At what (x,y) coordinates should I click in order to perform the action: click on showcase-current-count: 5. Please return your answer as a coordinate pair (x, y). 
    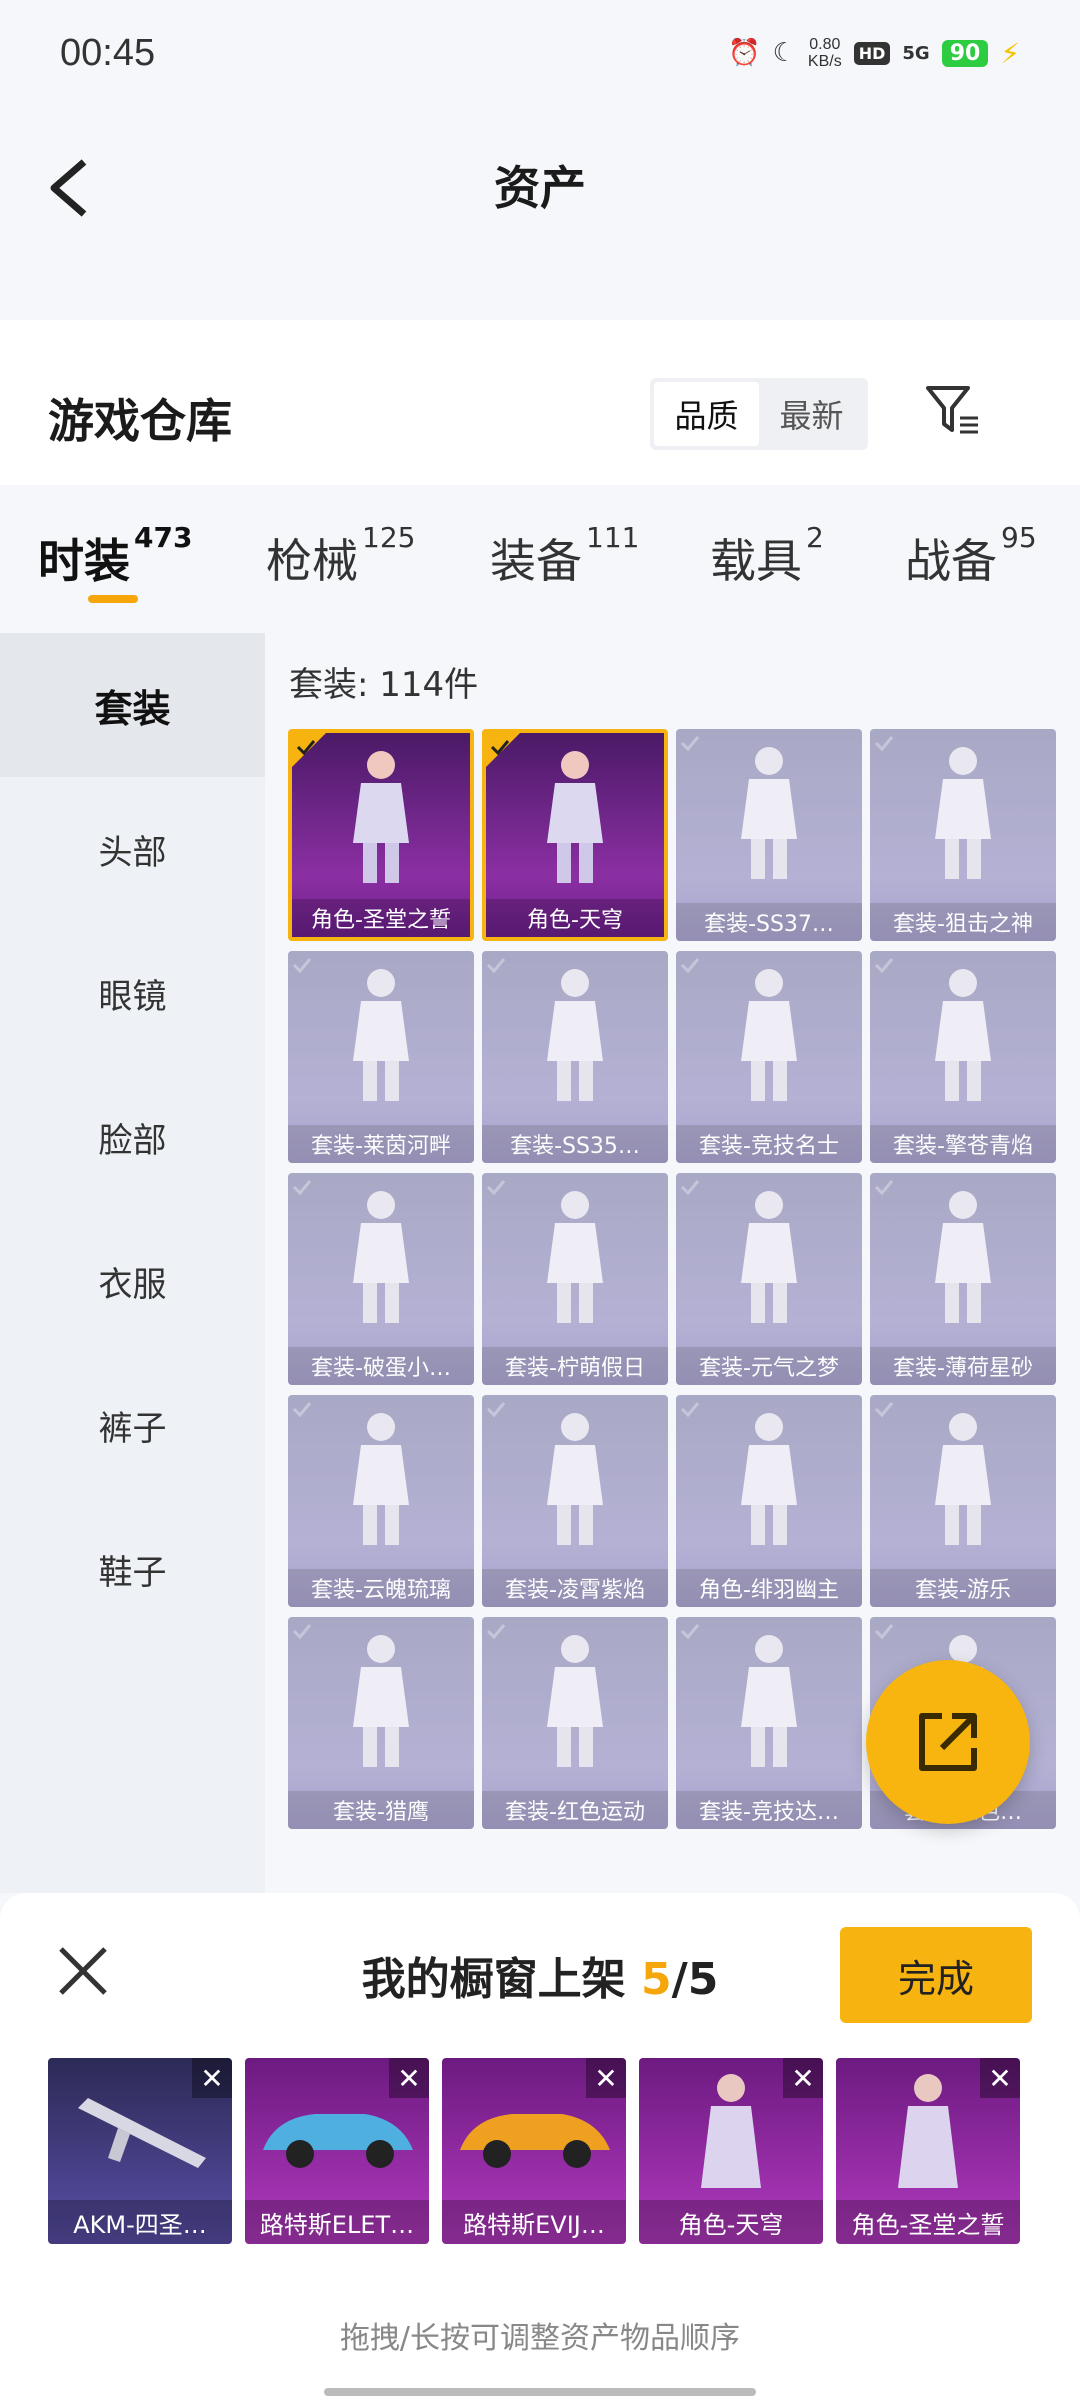
    Looking at the image, I should click on (656, 1979).